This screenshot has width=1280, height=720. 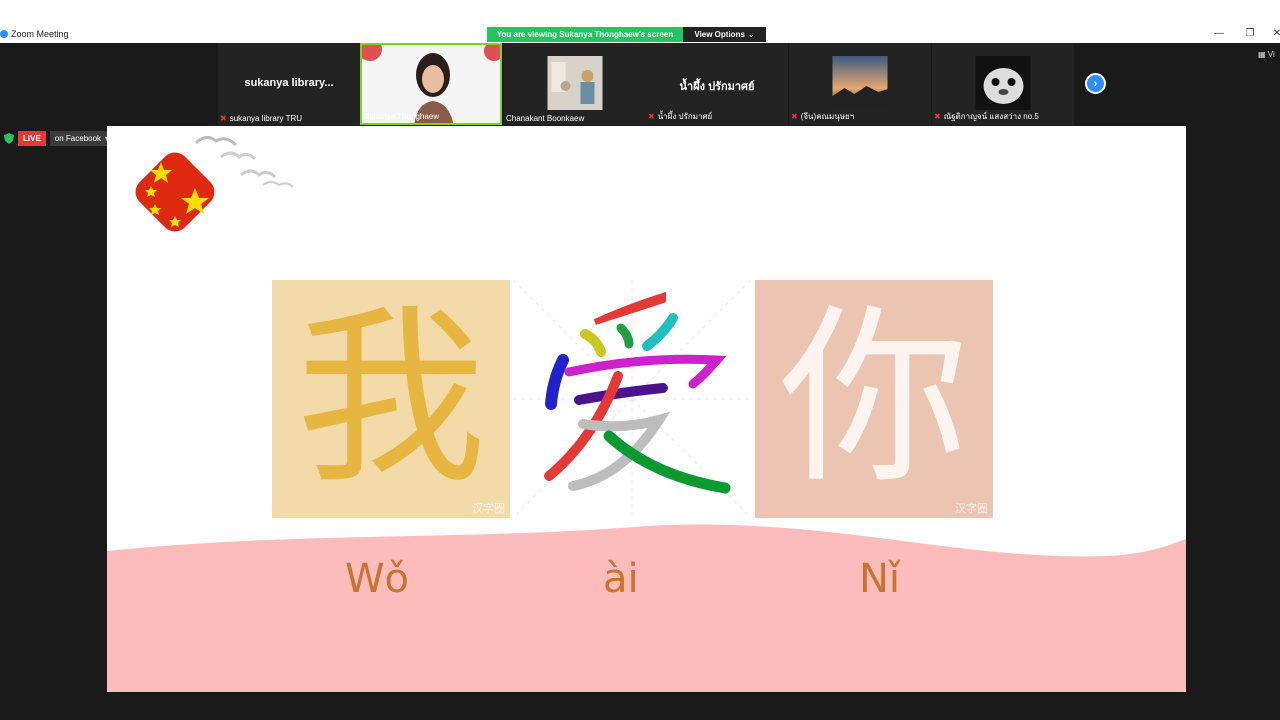 I want to click on participant-name: ณัฐติกาญจน์ แสงสว่าง no.5, so click(x=991, y=116).